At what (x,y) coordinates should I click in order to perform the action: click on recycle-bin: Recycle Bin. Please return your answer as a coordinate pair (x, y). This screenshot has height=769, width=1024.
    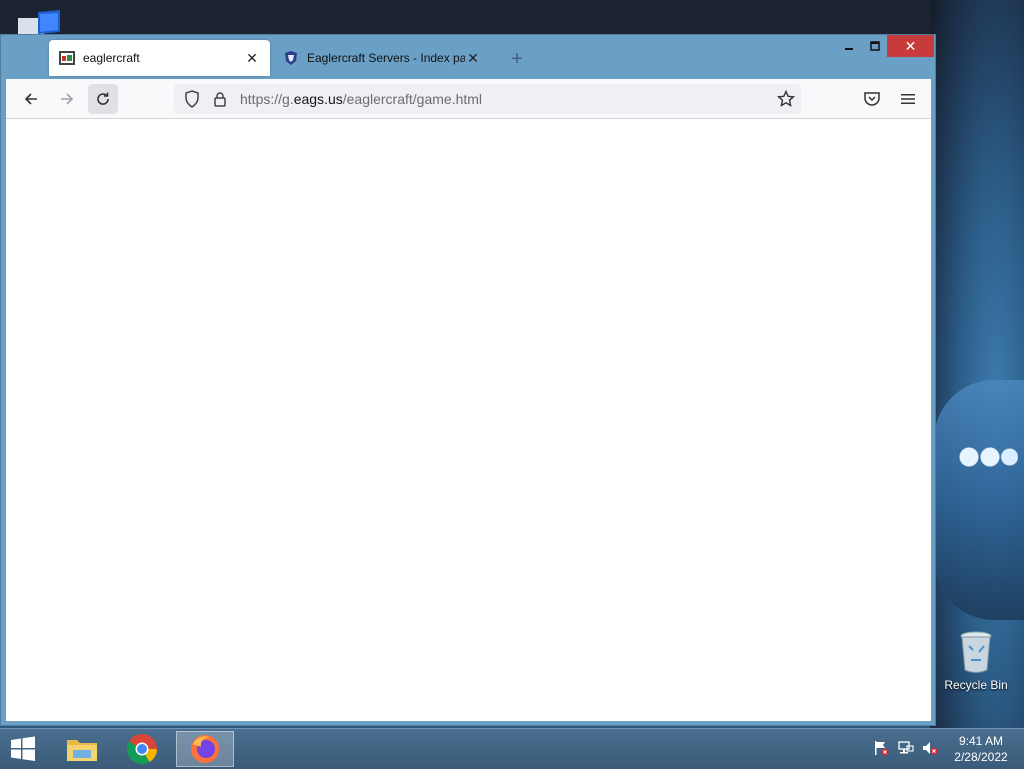
    Looking at the image, I should click on (976, 661).